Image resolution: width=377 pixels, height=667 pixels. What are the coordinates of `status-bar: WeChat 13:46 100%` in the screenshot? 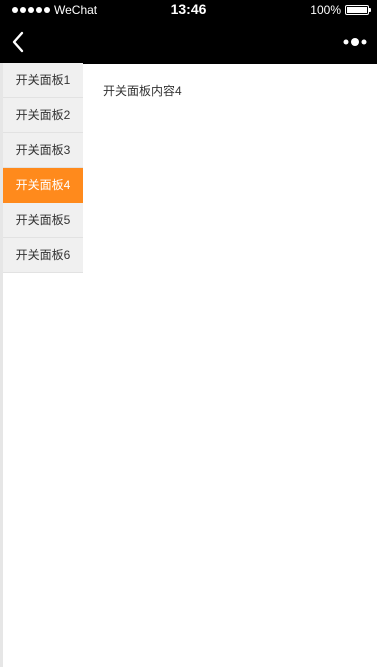 It's located at (188, 10).